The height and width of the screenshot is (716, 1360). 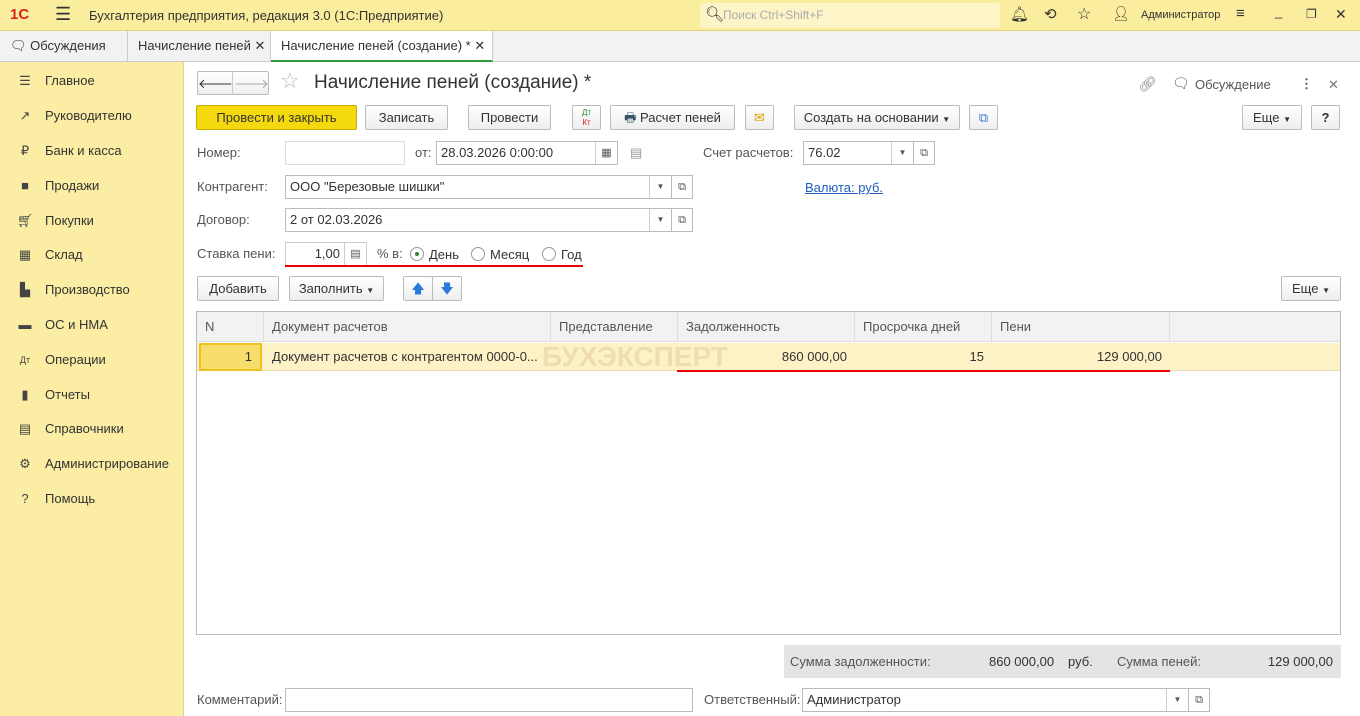 I want to click on account-input: 76.02 ▼, so click(x=858, y=153).